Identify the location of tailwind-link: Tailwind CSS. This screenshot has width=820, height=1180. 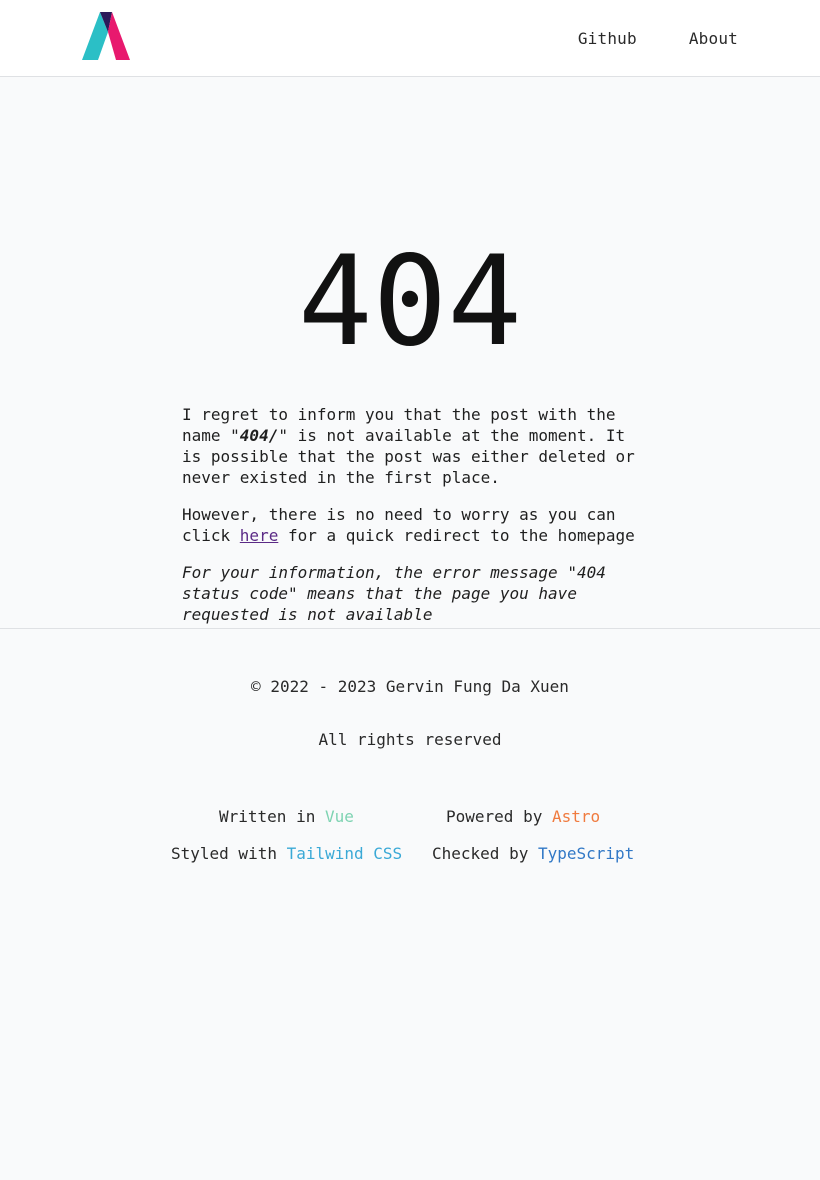
(345, 853).